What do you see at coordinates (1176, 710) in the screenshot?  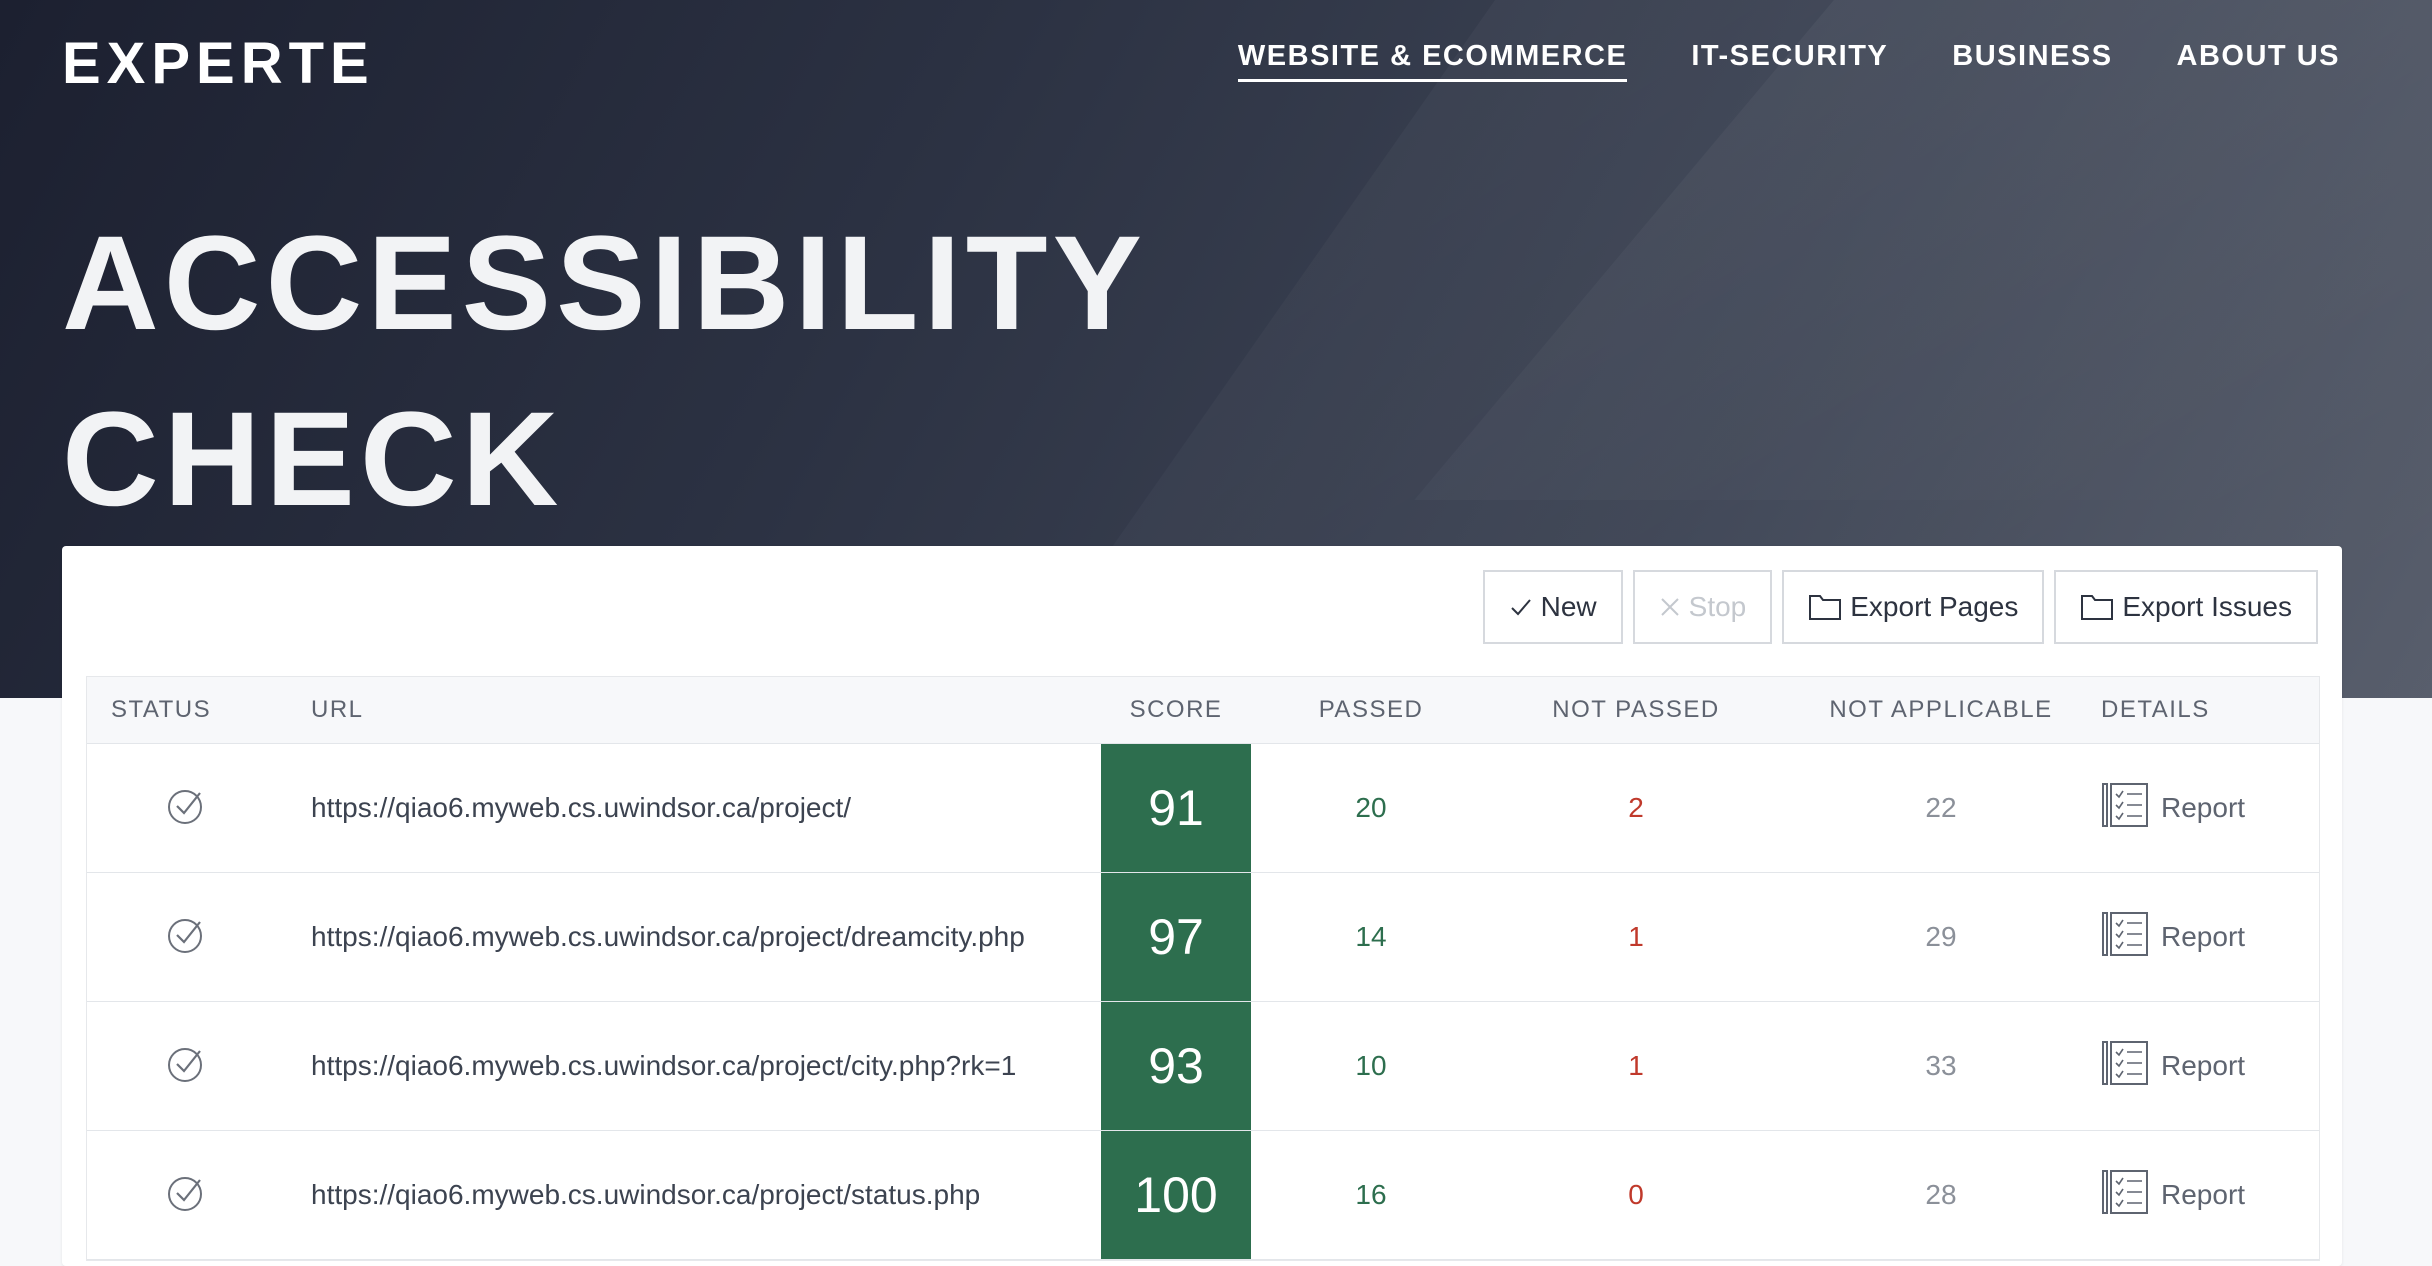 I see `column-header-score: SCORE` at bounding box center [1176, 710].